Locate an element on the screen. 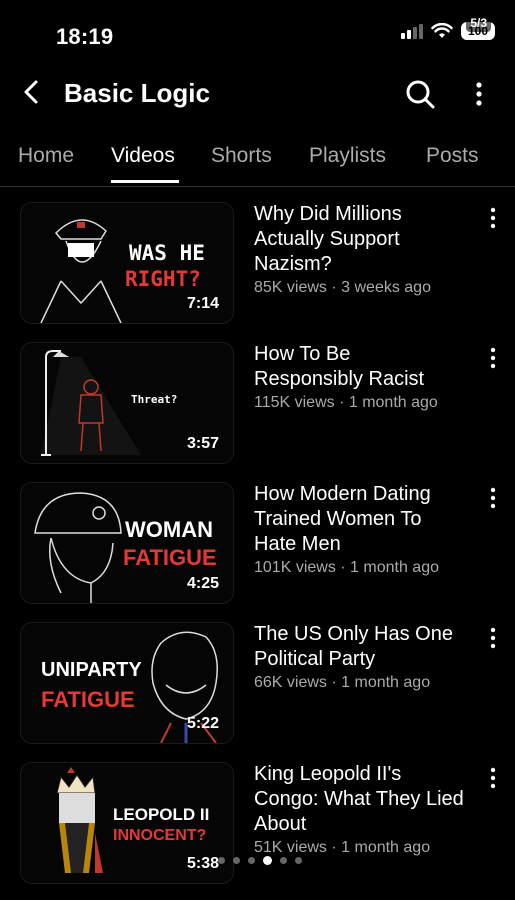  video-thumbnail: WAS HE RIGHT? 7:14 is located at coordinates (127, 263).